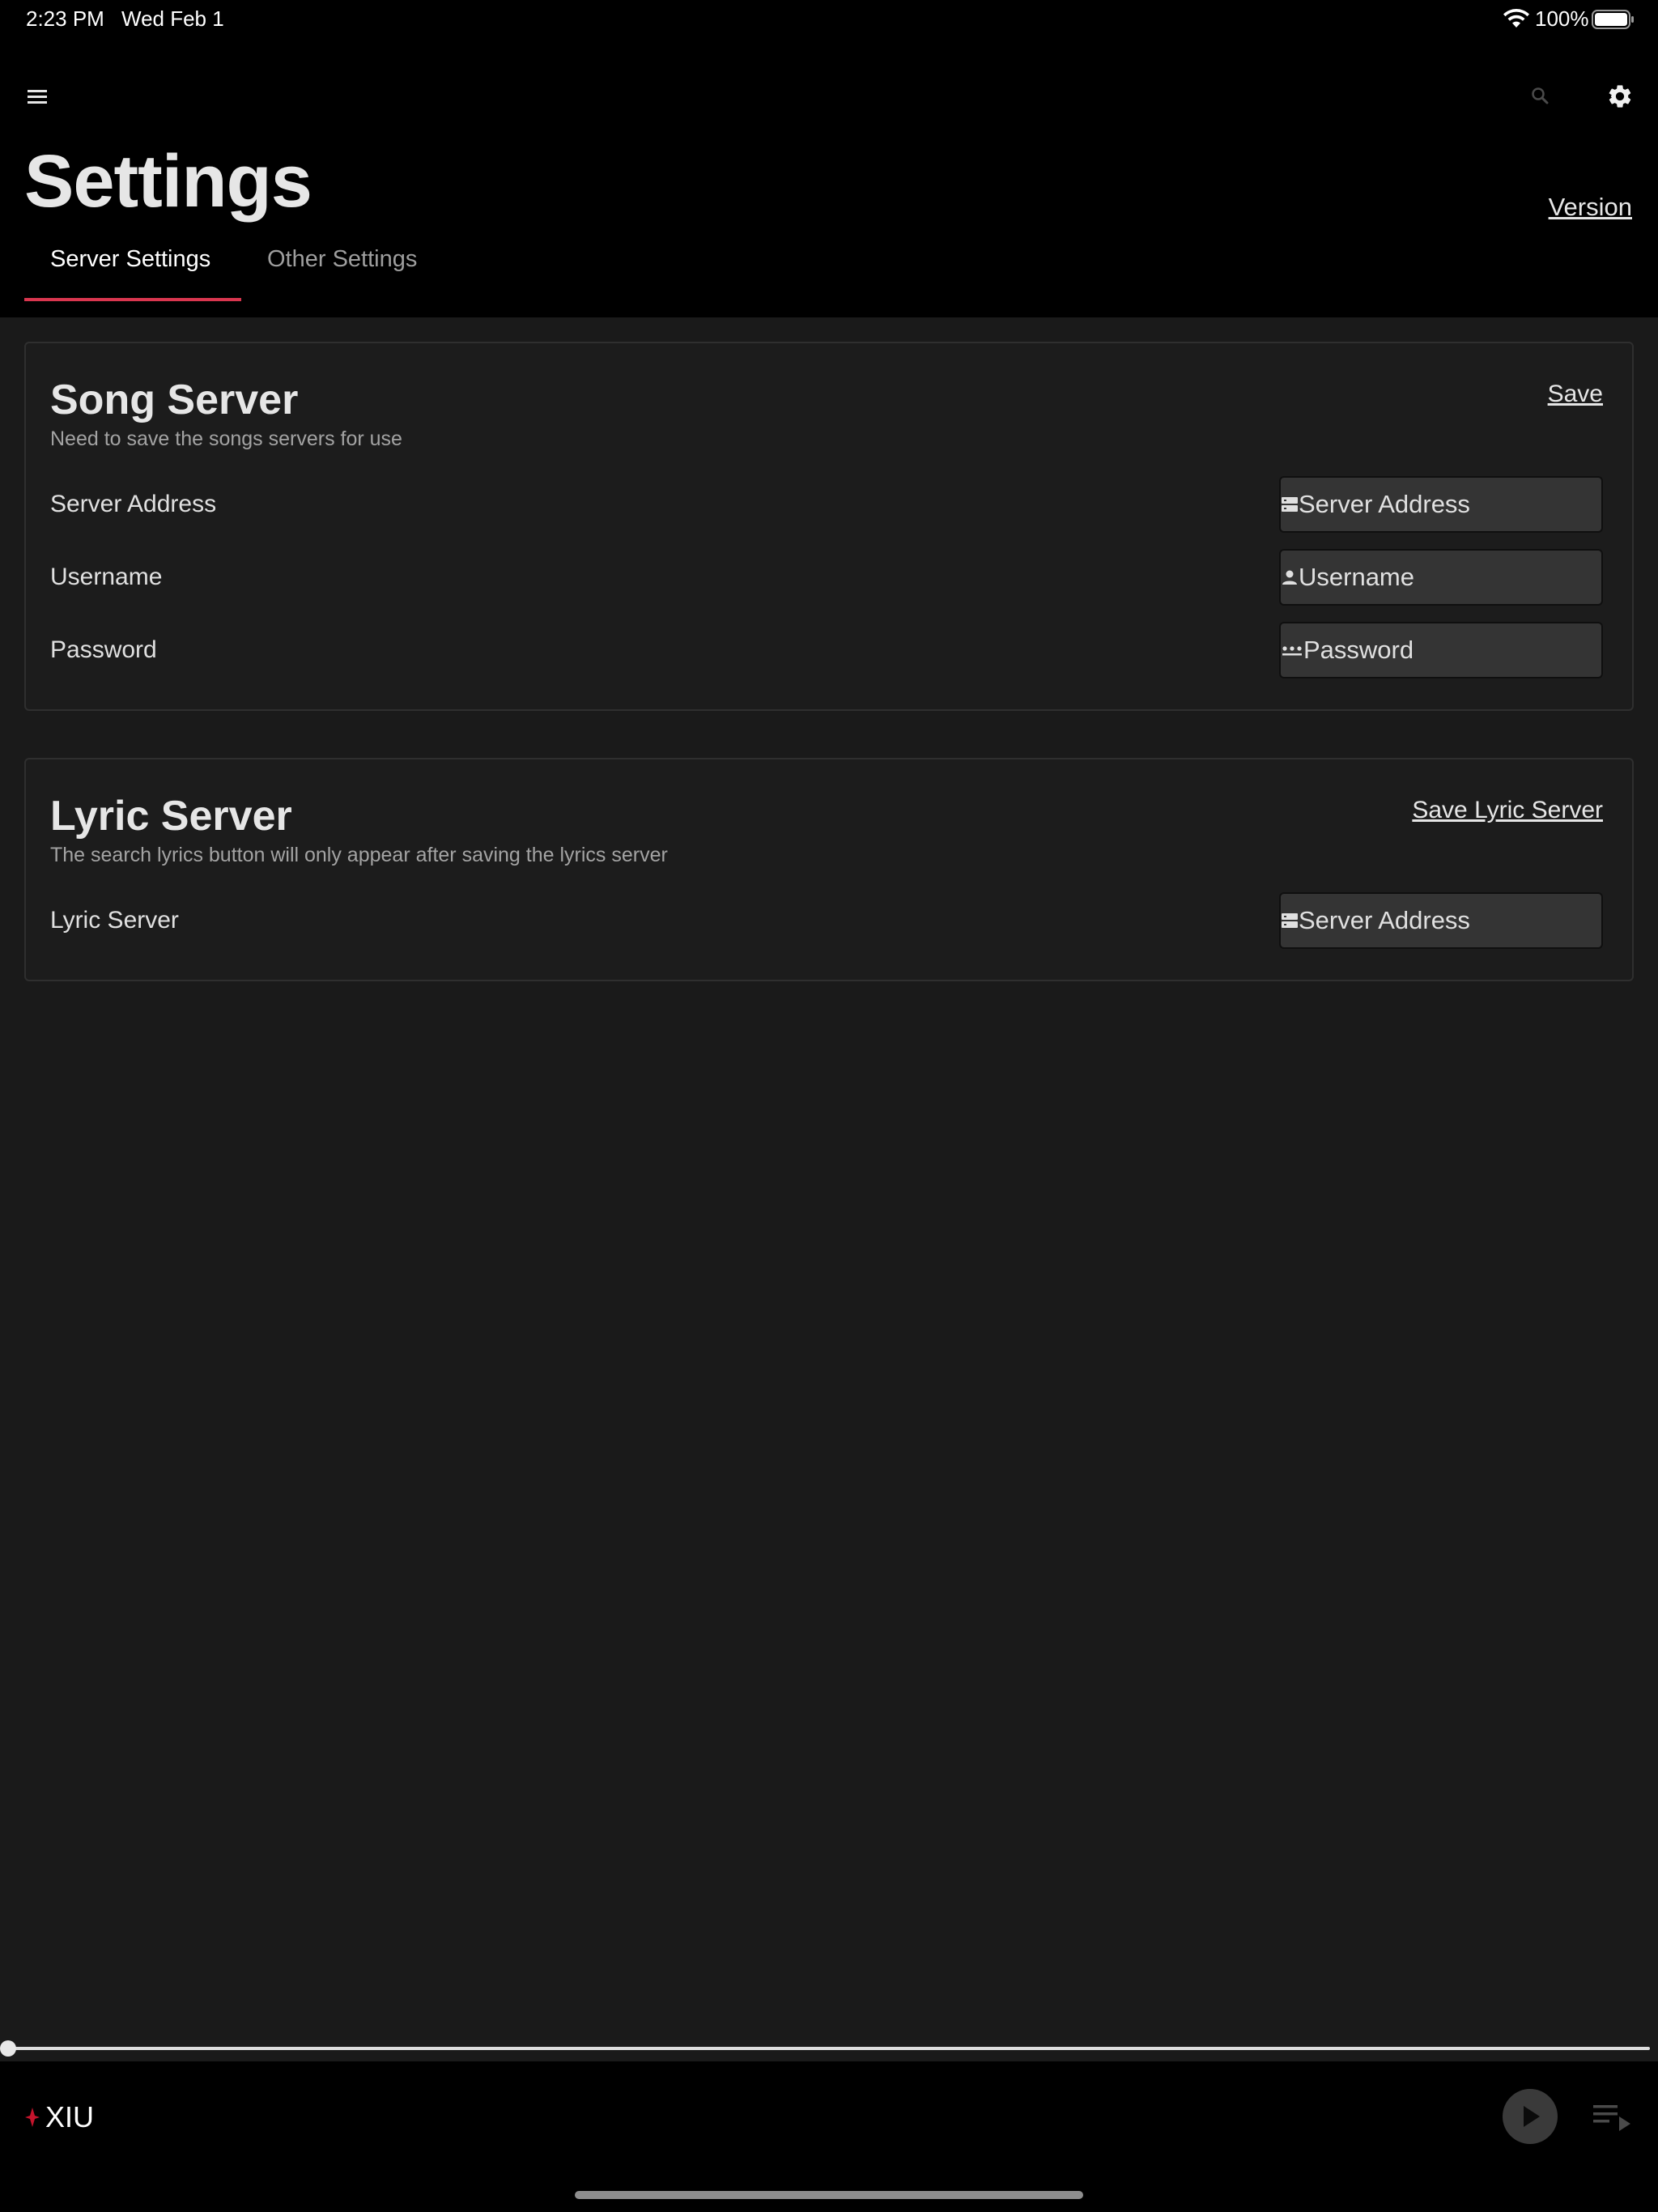 This screenshot has width=1658, height=2212. What do you see at coordinates (8, 2048) in the screenshot?
I see `progress-handle` at bounding box center [8, 2048].